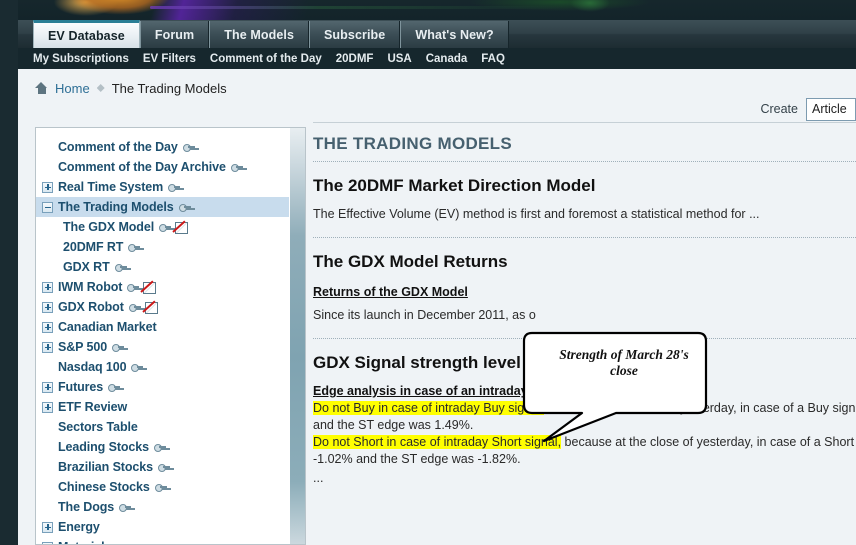  I want to click on create-type-select: Article, so click(831, 109).